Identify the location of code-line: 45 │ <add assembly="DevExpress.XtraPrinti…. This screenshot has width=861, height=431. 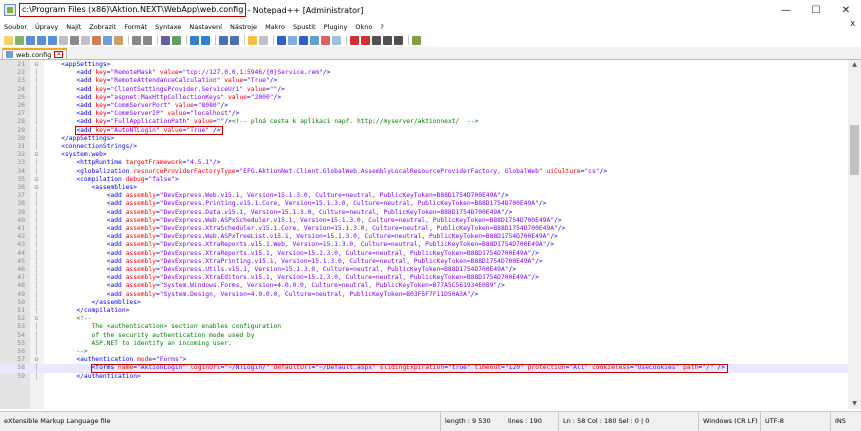
(424, 262).